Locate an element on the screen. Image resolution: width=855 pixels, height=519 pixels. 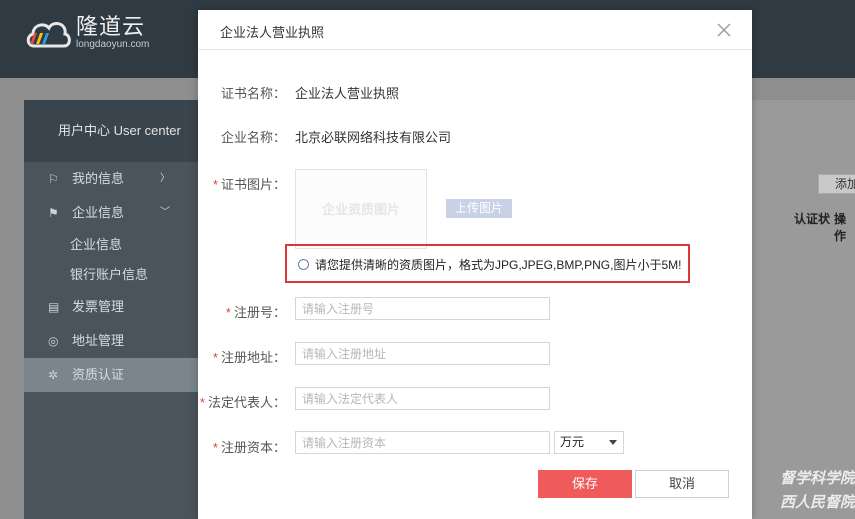
invoice-icon: ▤ is located at coordinates (54, 307).